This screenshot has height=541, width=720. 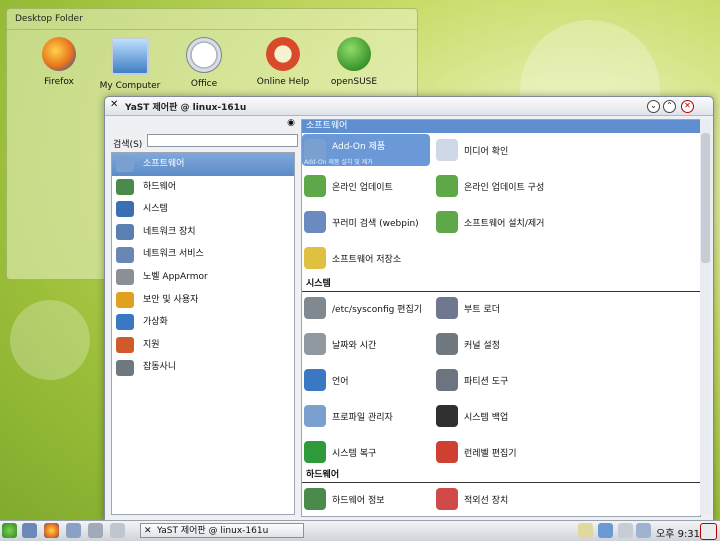 What do you see at coordinates (222, 140) in the screenshot?
I see `search-input` at bounding box center [222, 140].